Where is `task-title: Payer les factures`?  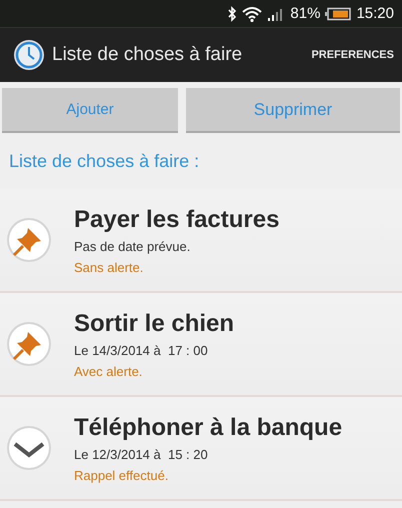
task-title: Payer les factures is located at coordinates (177, 220).